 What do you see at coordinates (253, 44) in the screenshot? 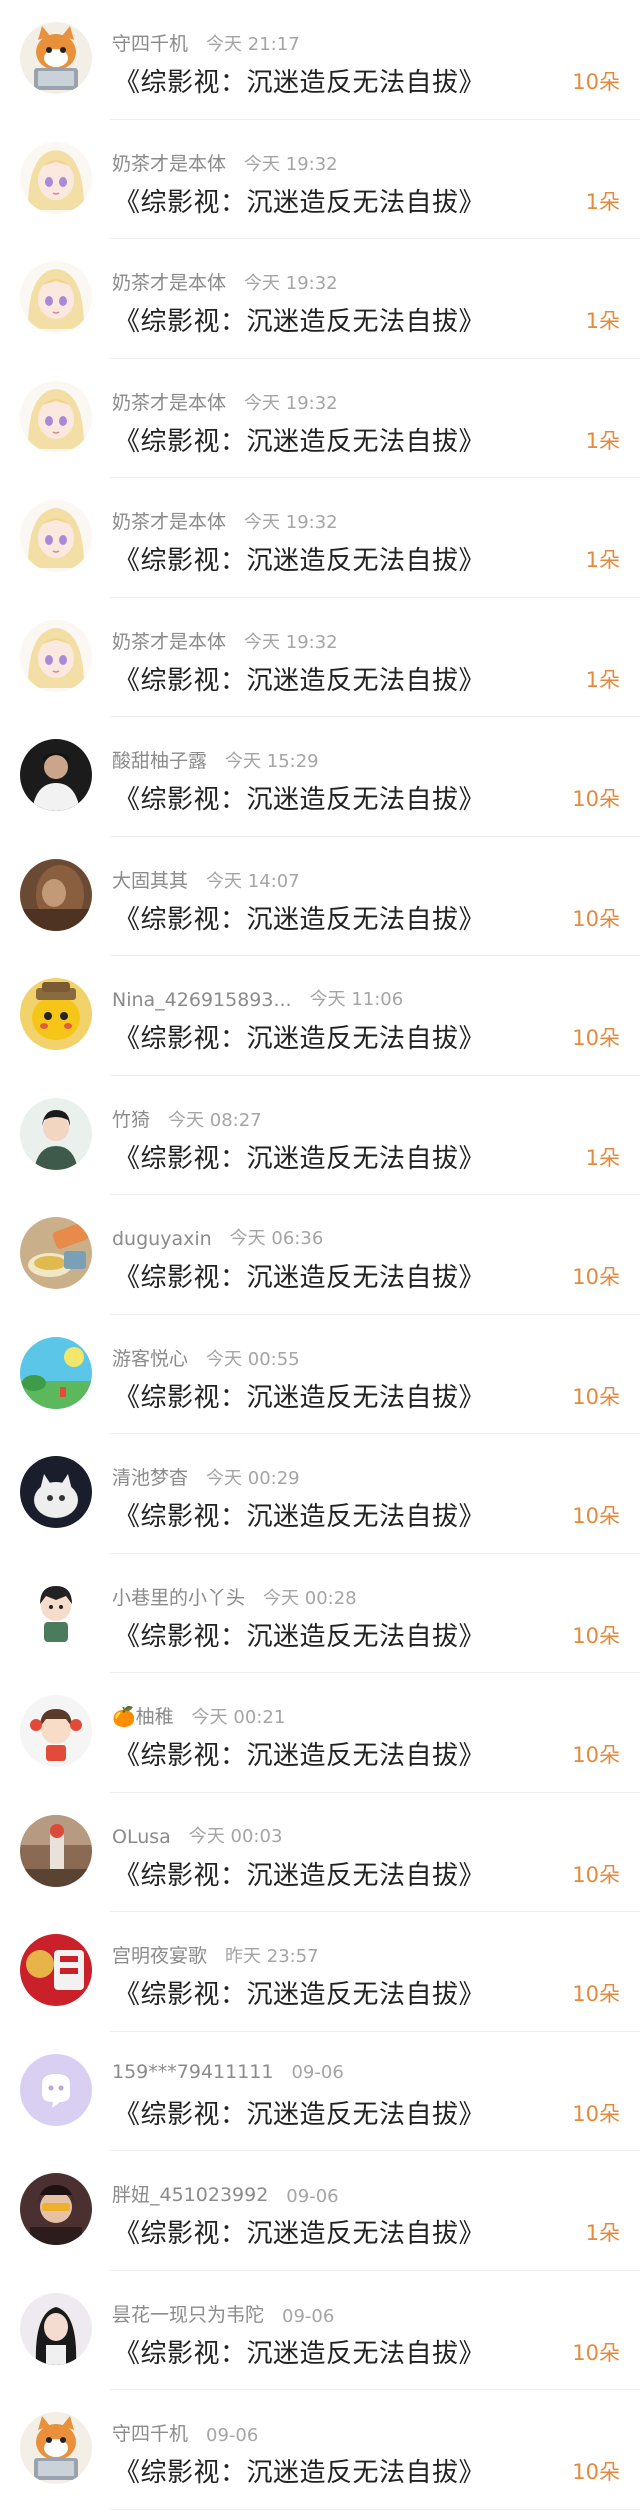
I see `timestamp: 今天 21:17` at bounding box center [253, 44].